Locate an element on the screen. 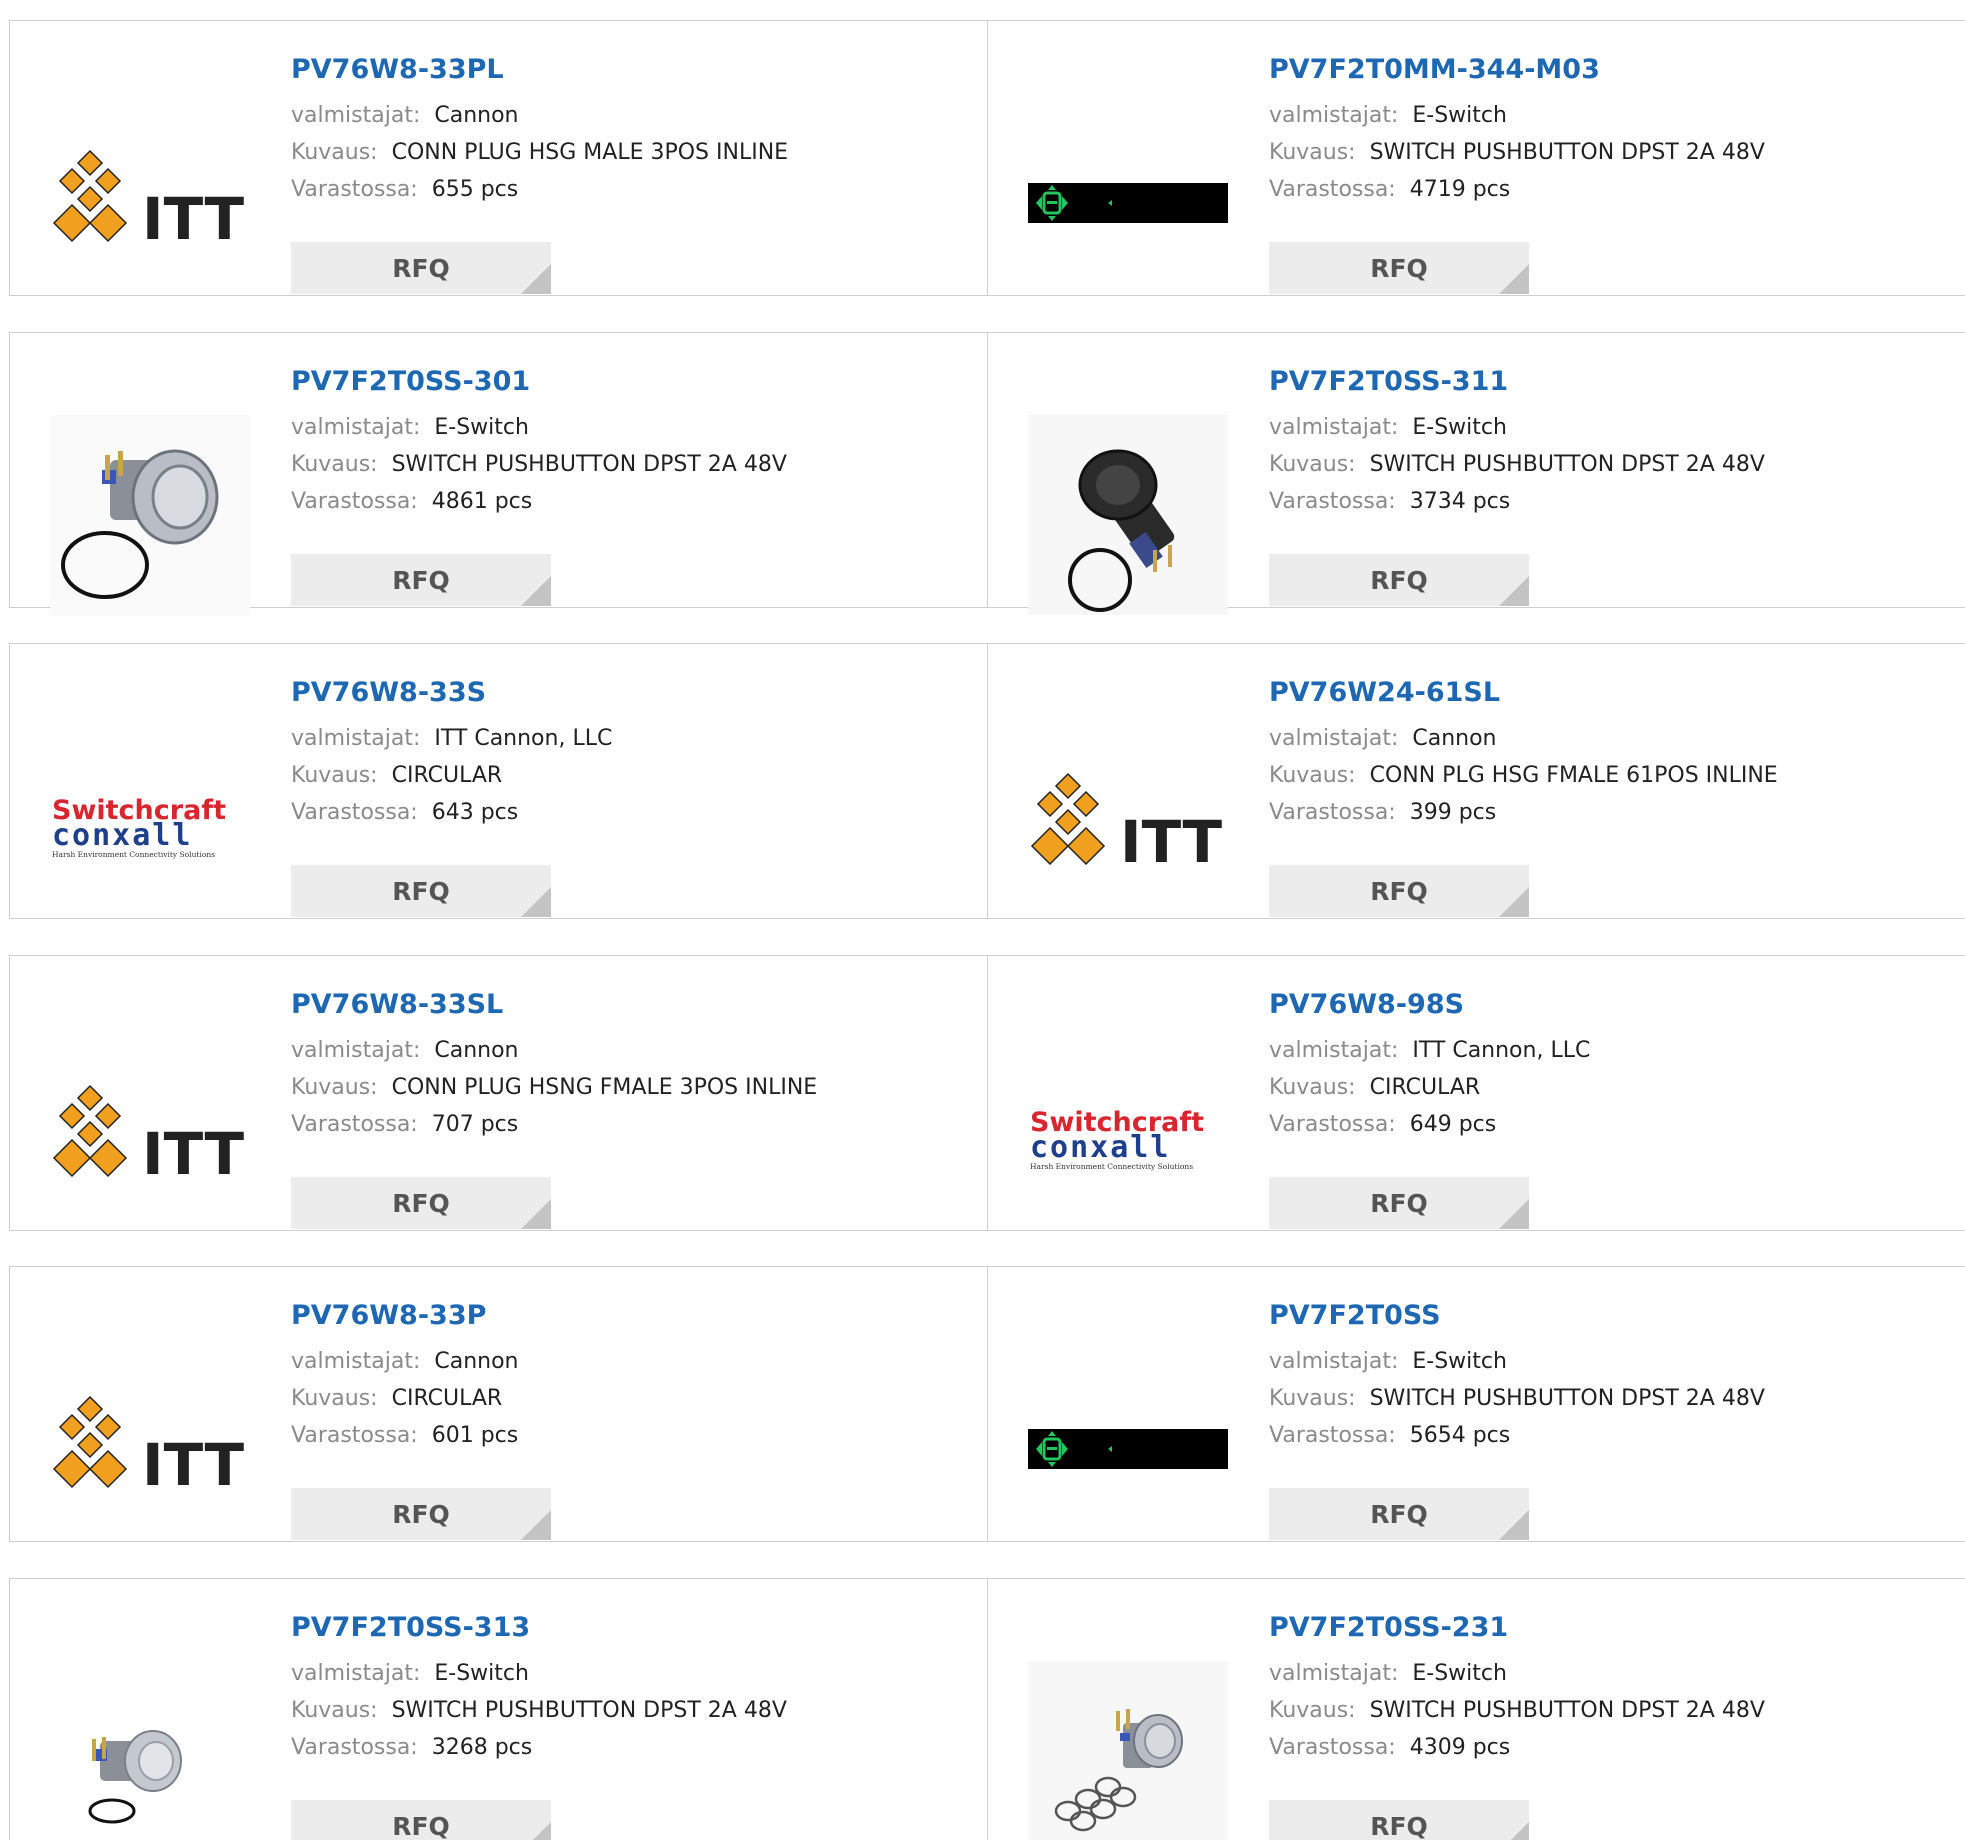  stock-row: Varastossa: 707 pcs is located at coordinates (634, 1124).